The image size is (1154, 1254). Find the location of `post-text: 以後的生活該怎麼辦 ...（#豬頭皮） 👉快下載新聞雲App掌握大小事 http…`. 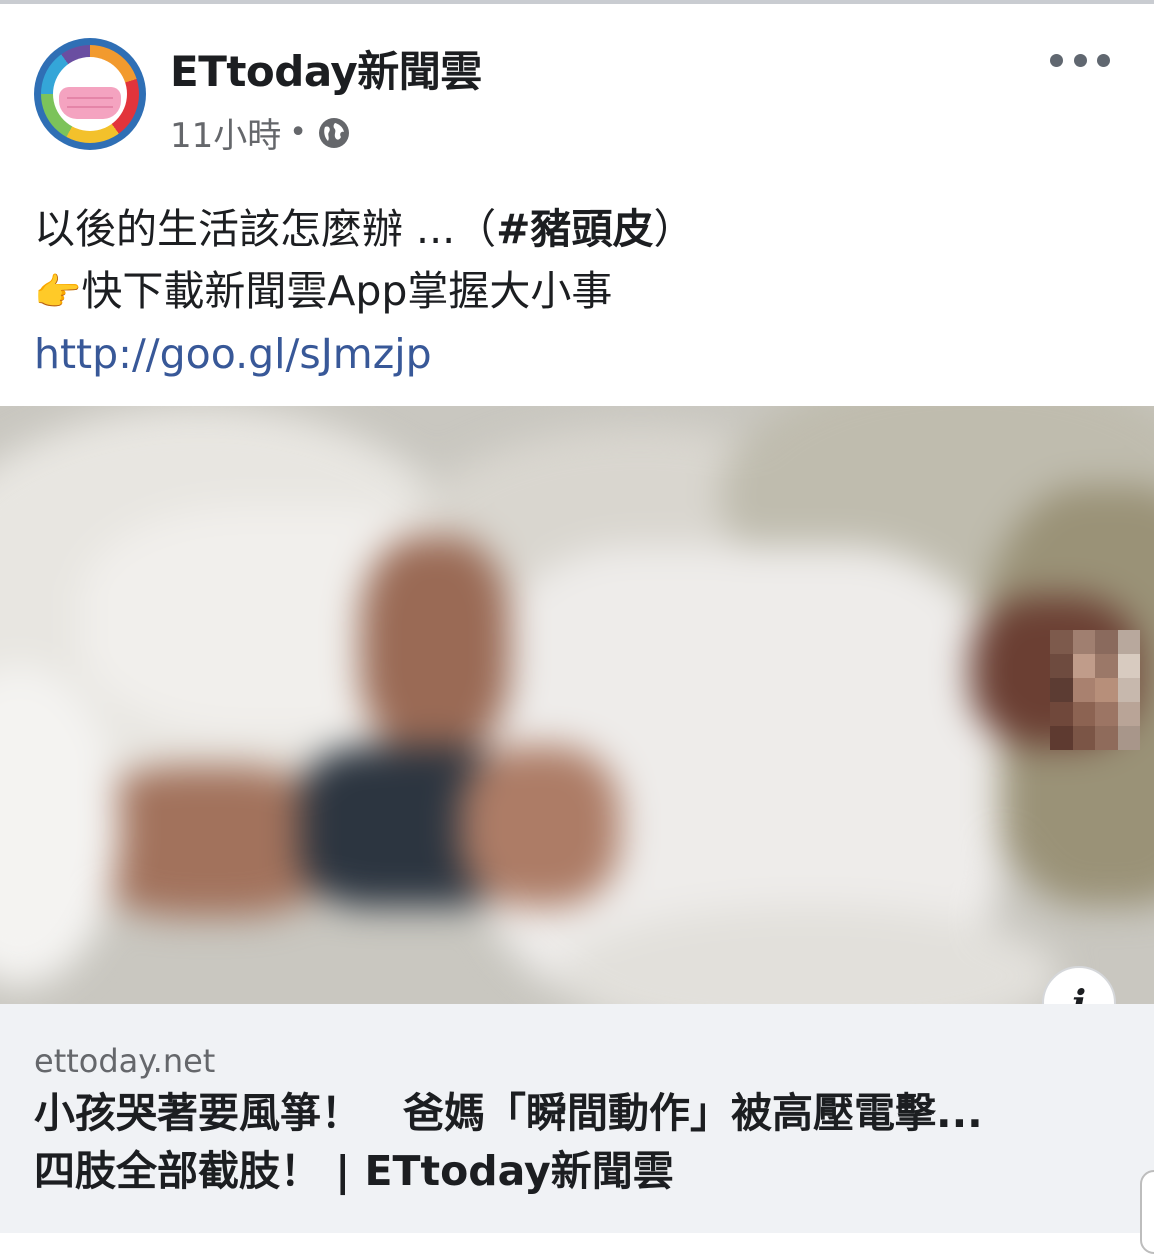

post-text: 以後的生活該怎麼辦 ...（#豬頭皮） 👉快下載新聞雲App掌握大小事 http… is located at coordinates (579, 291).